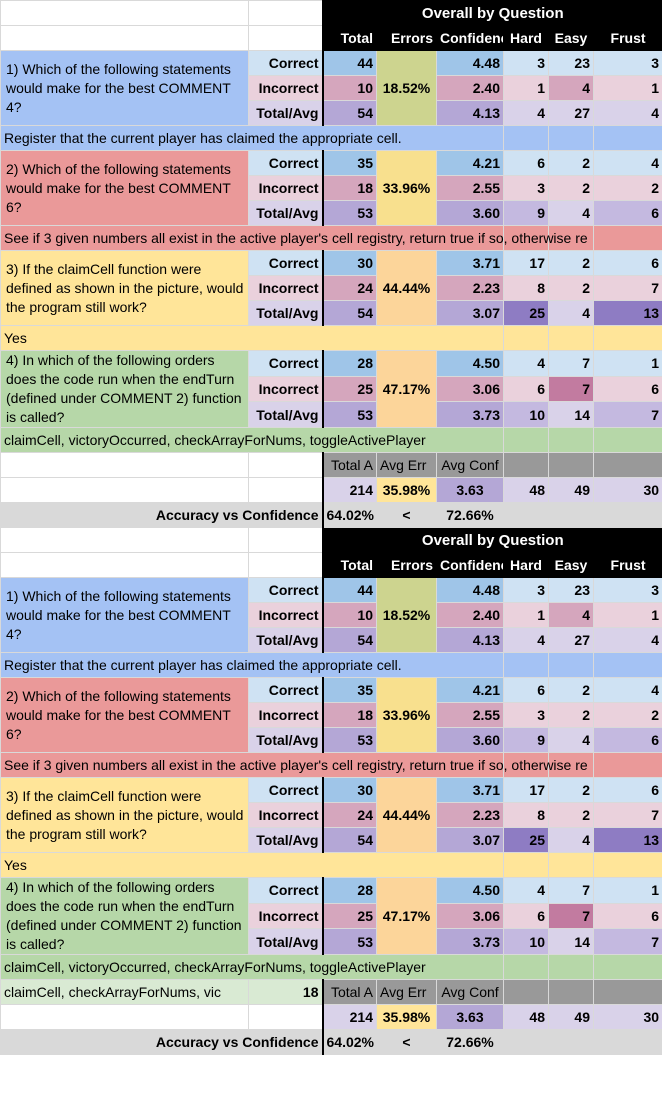 The height and width of the screenshot is (1096, 662). Describe the element at coordinates (349, 88) in the screenshot. I see `total-count: 10` at that location.